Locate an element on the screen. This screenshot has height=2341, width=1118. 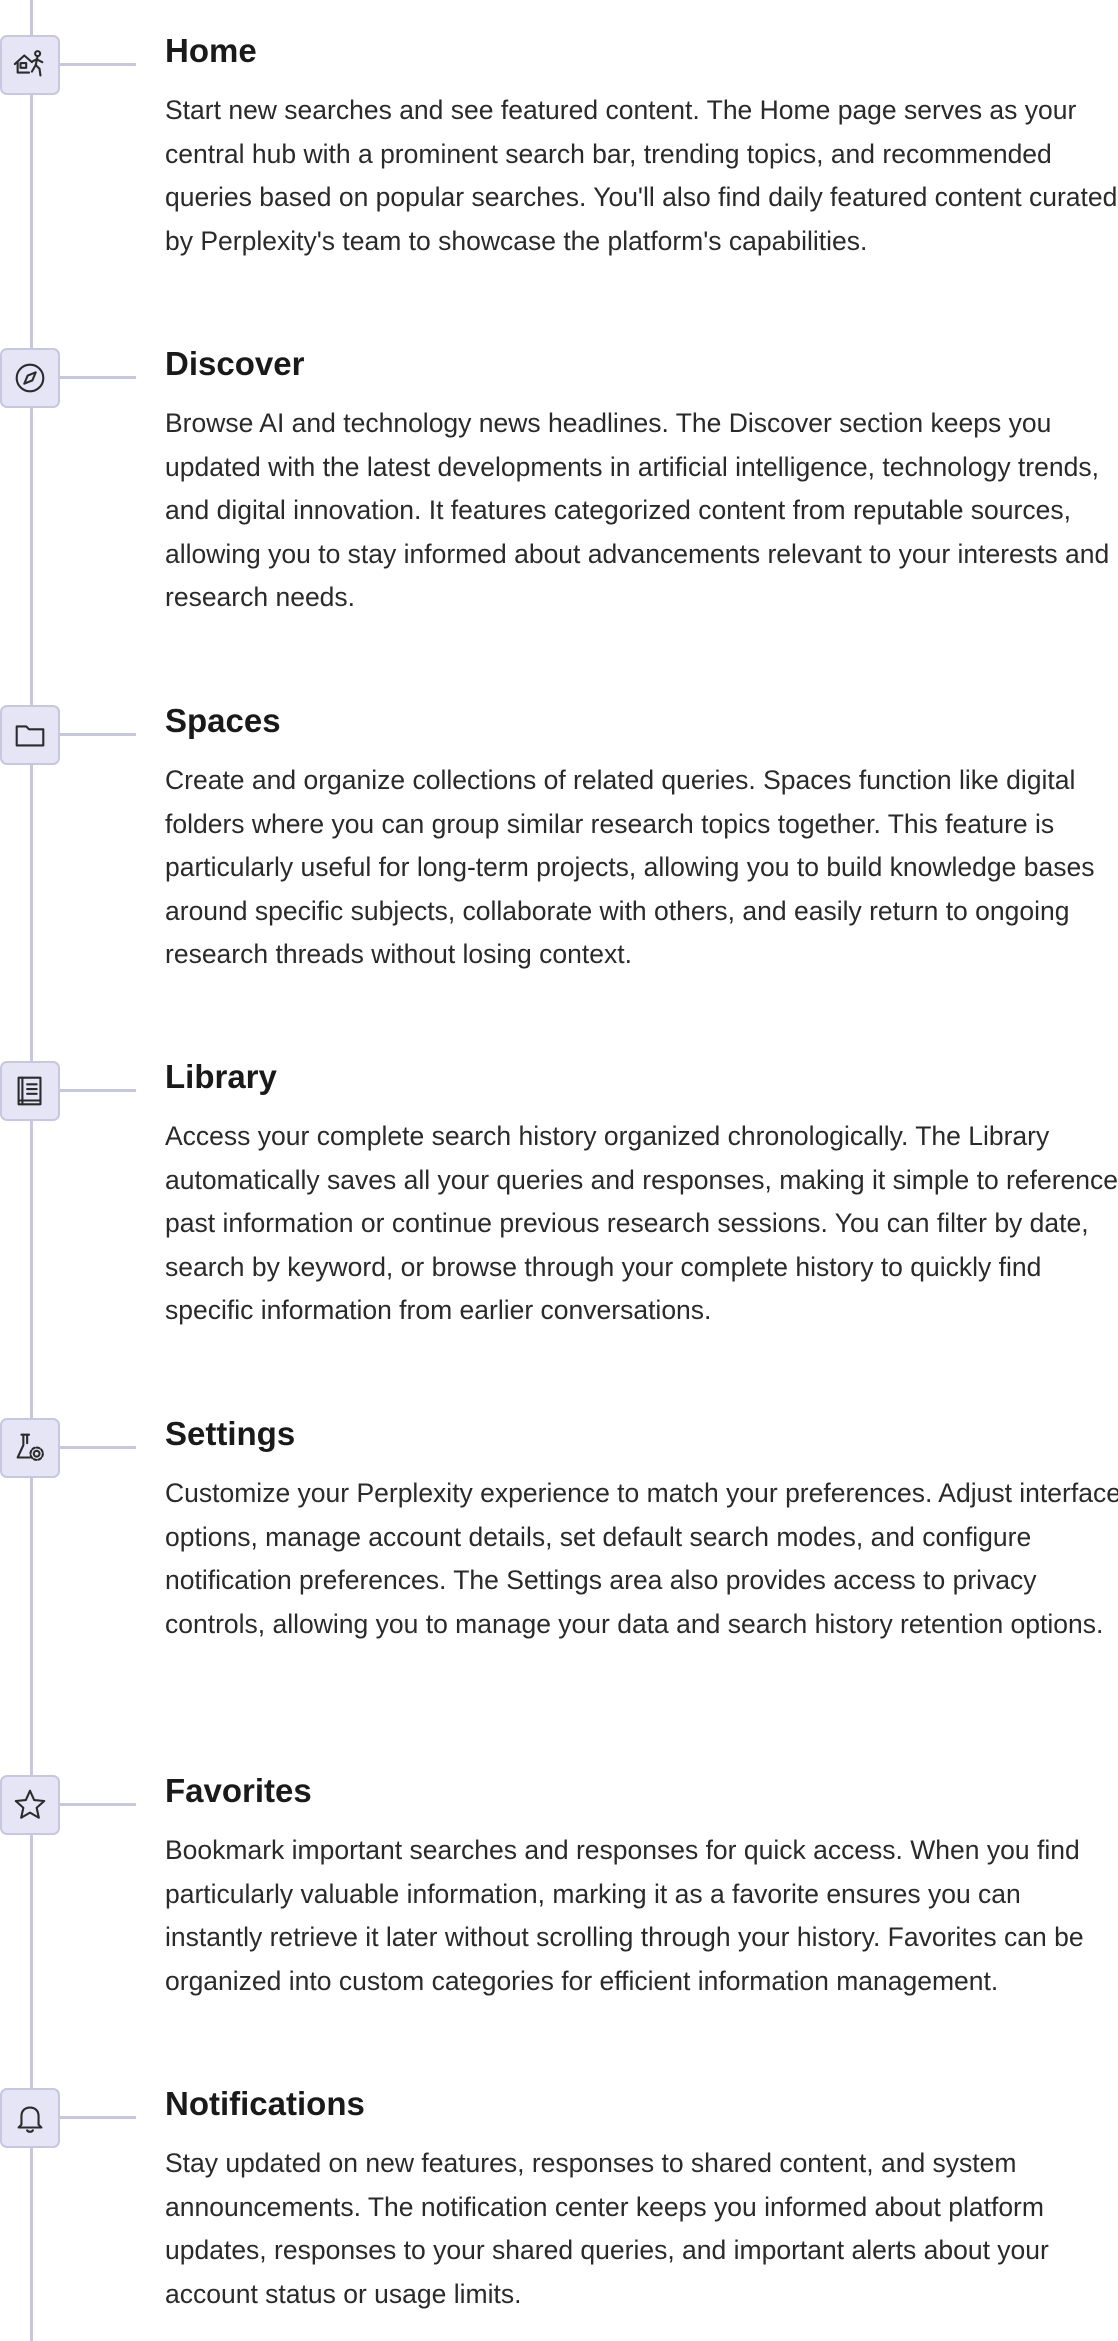
book-icon is located at coordinates (29, 1091).